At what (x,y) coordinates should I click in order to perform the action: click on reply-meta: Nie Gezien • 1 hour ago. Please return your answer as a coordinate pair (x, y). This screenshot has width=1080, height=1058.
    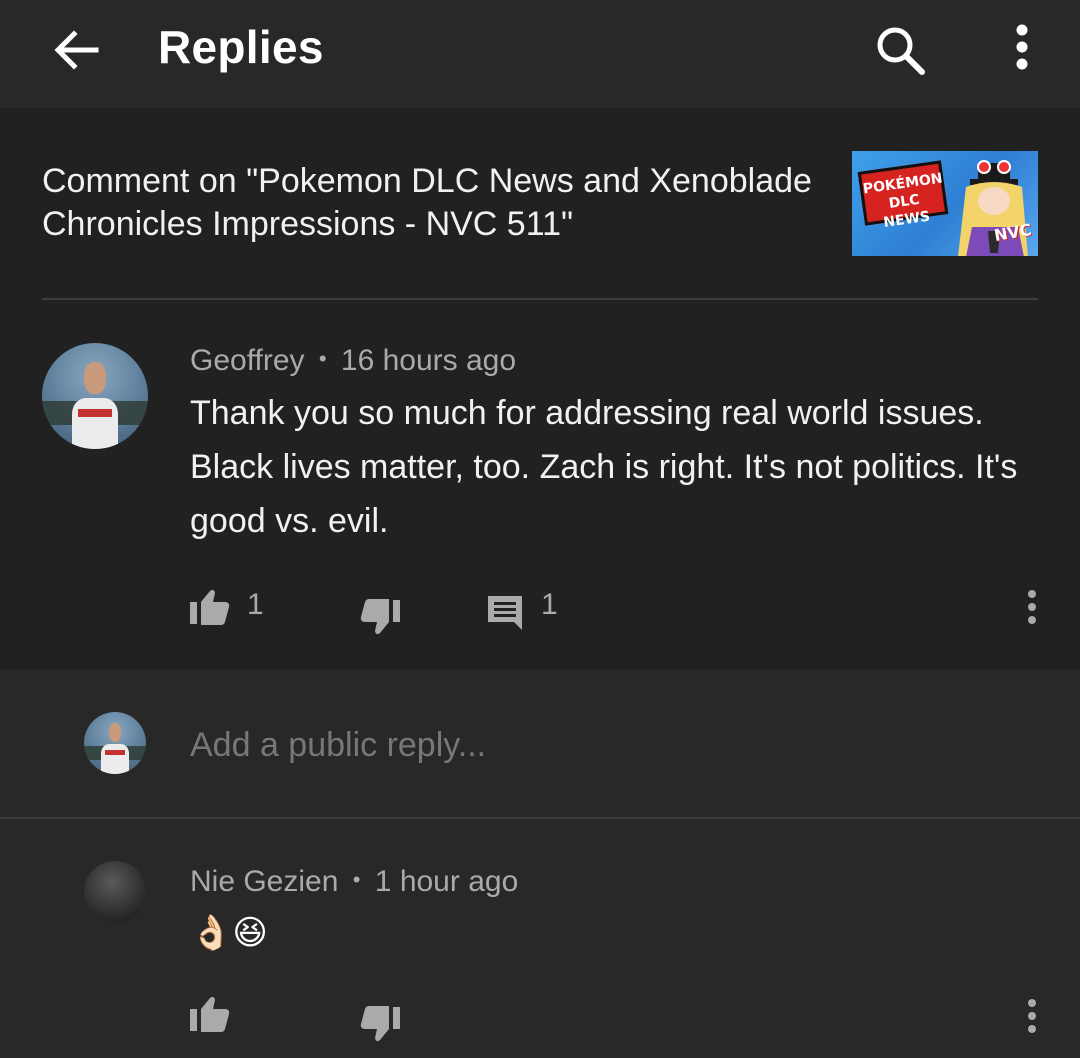
    Looking at the image, I should click on (354, 882).